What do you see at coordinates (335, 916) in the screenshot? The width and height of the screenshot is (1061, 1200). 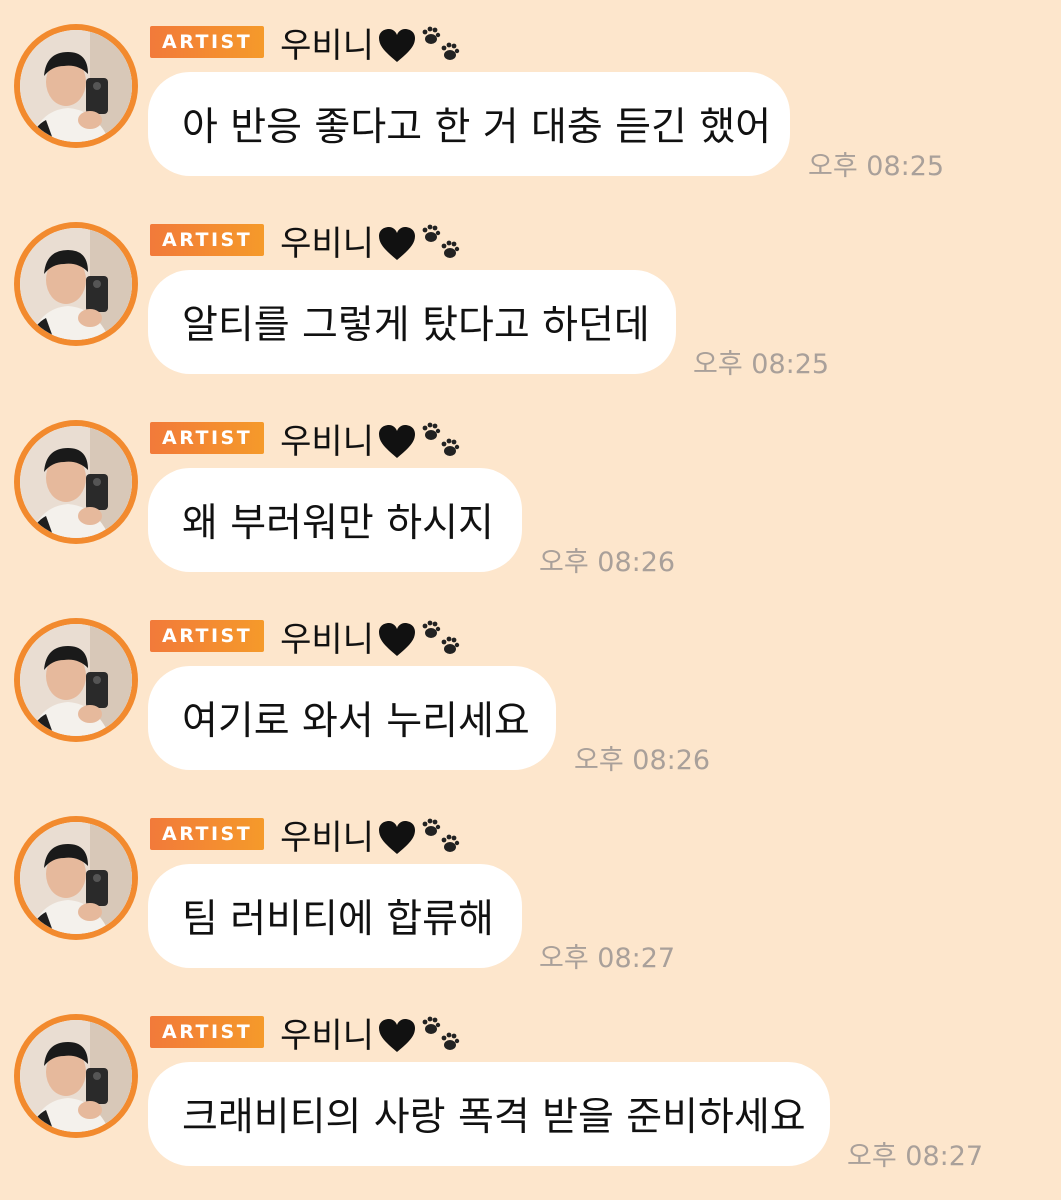 I see `message-bubble: 팀 러비티에 합류해` at bounding box center [335, 916].